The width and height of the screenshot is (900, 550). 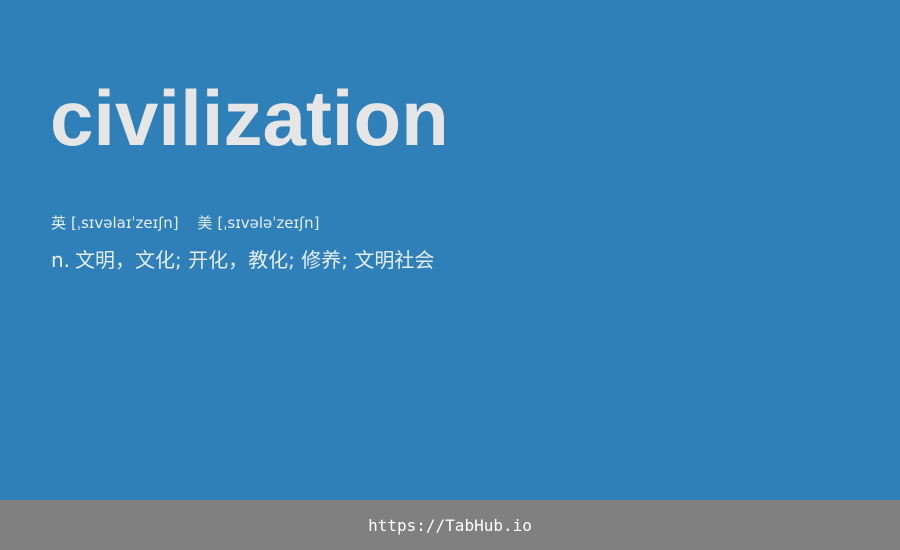 I want to click on us-phonetic: 美 [ˌsɪvələˈzeɪʃn], so click(x=258, y=223).